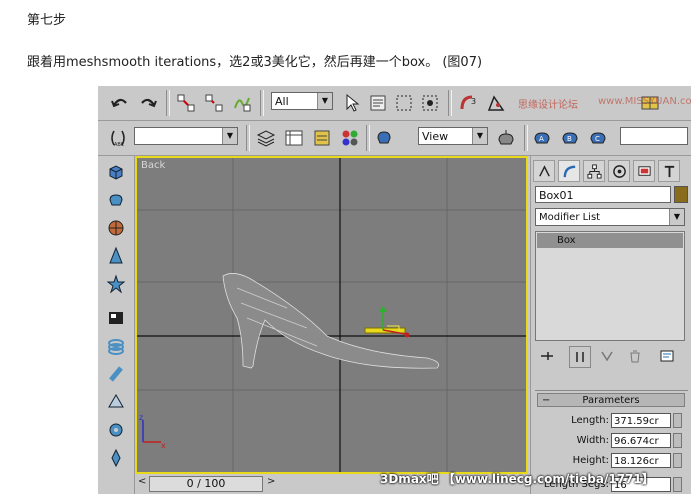 Image resolution: width=691 pixels, height=494 pixels. Describe the element at coordinates (352, 103) in the screenshot. I see `select-object-icon` at that location.